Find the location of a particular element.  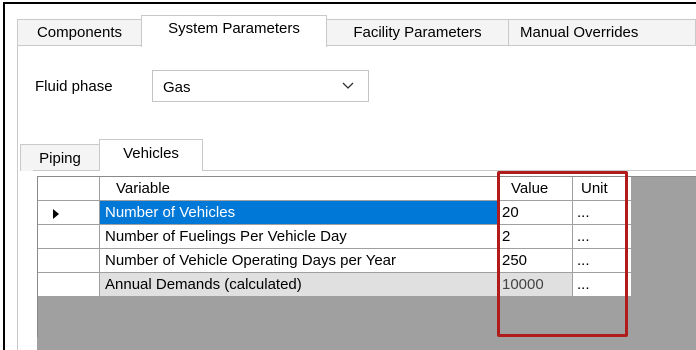

tab-label: Facility Parameters is located at coordinates (417, 32).